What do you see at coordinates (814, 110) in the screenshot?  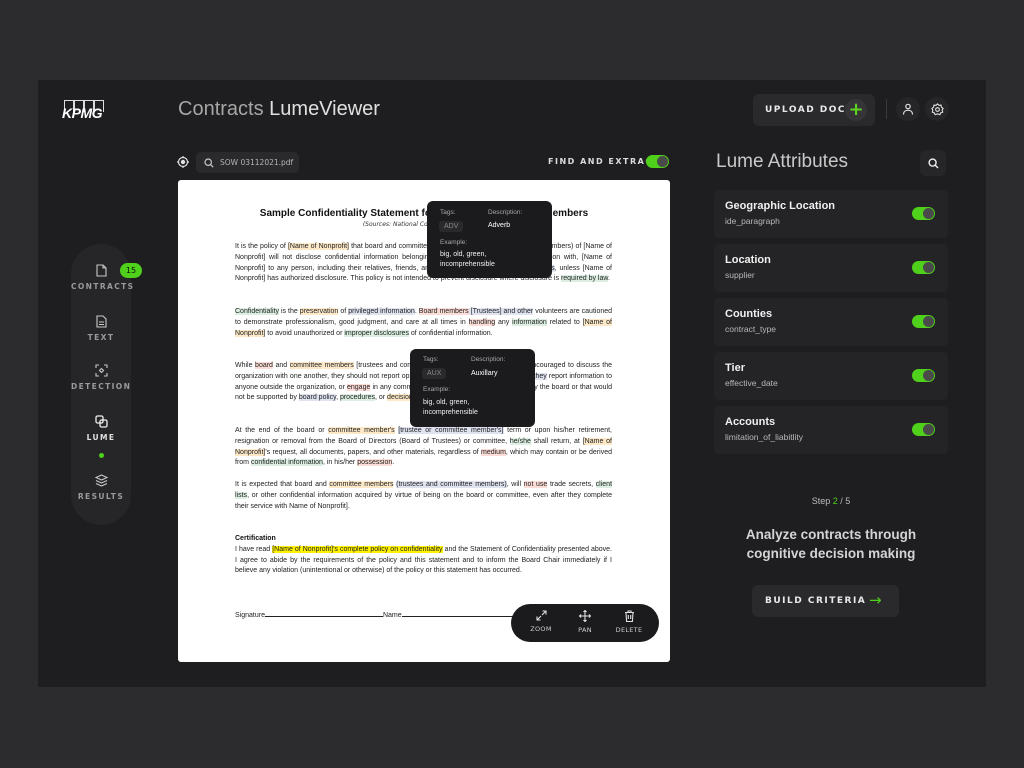 I see `upload-docs-button: UPLOAD DOCS +` at bounding box center [814, 110].